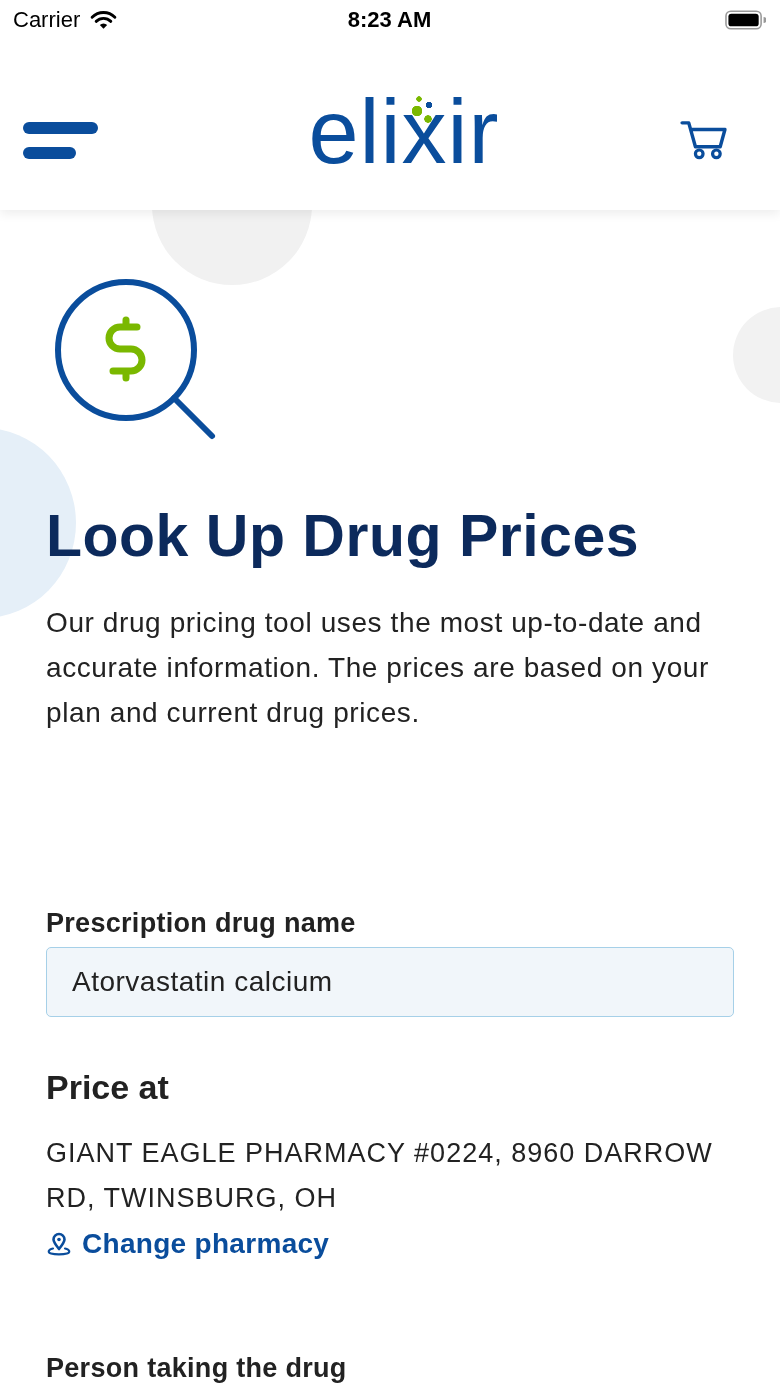 This screenshot has height=1387, width=780. What do you see at coordinates (380, 1176) in the screenshot?
I see `pharmacy-address: GIANT EAGLE PHARMACY #0224, 8960 DARROW RD, TWINSBURG, OH` at bounding box center [380, 1176].